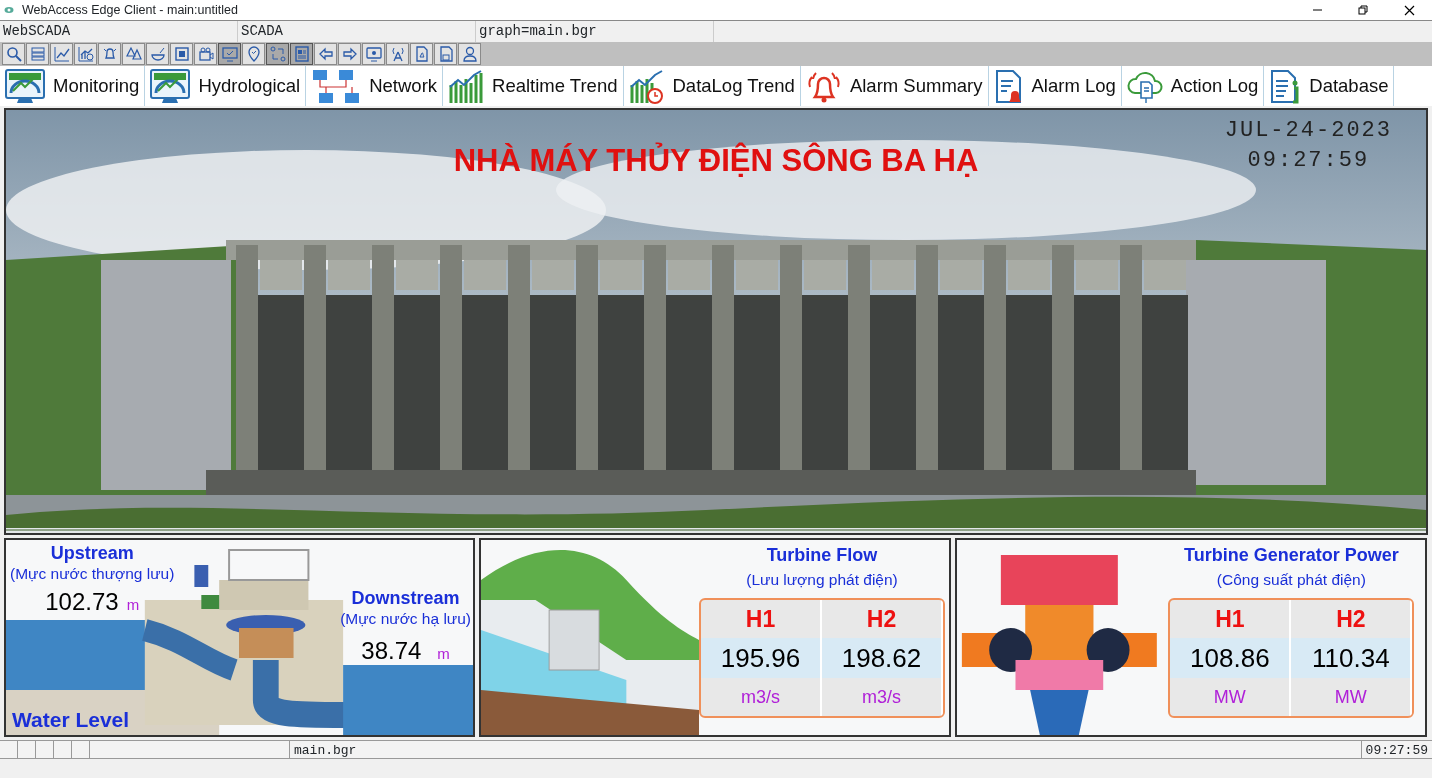 The height and width of the screenshot is (778, 1432). I want to click on server-button, so click(37, 54).